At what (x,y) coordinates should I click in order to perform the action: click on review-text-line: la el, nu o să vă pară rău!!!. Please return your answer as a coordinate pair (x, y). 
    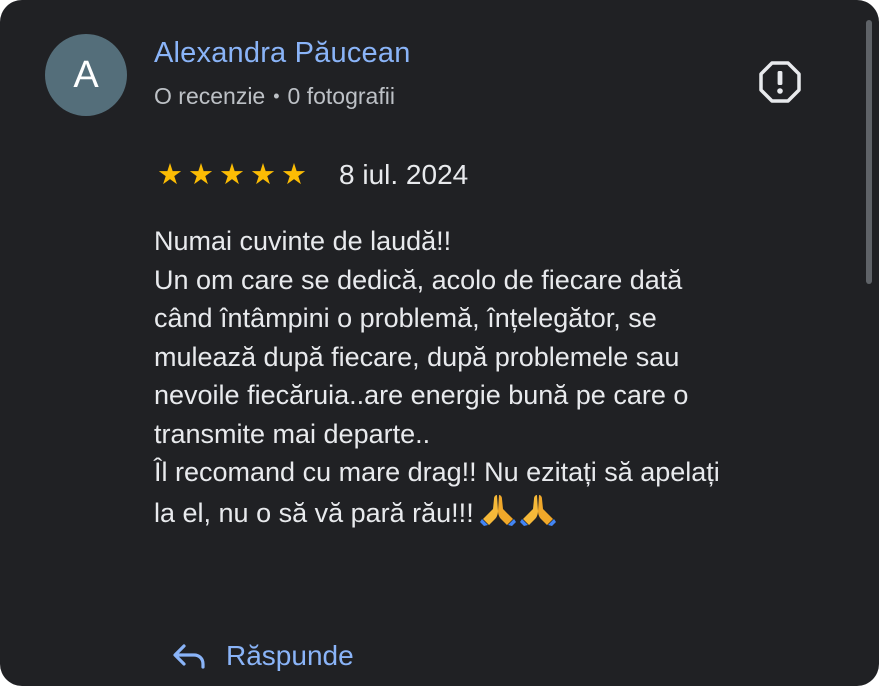
    Looking at the image, I should click on (504, 514).